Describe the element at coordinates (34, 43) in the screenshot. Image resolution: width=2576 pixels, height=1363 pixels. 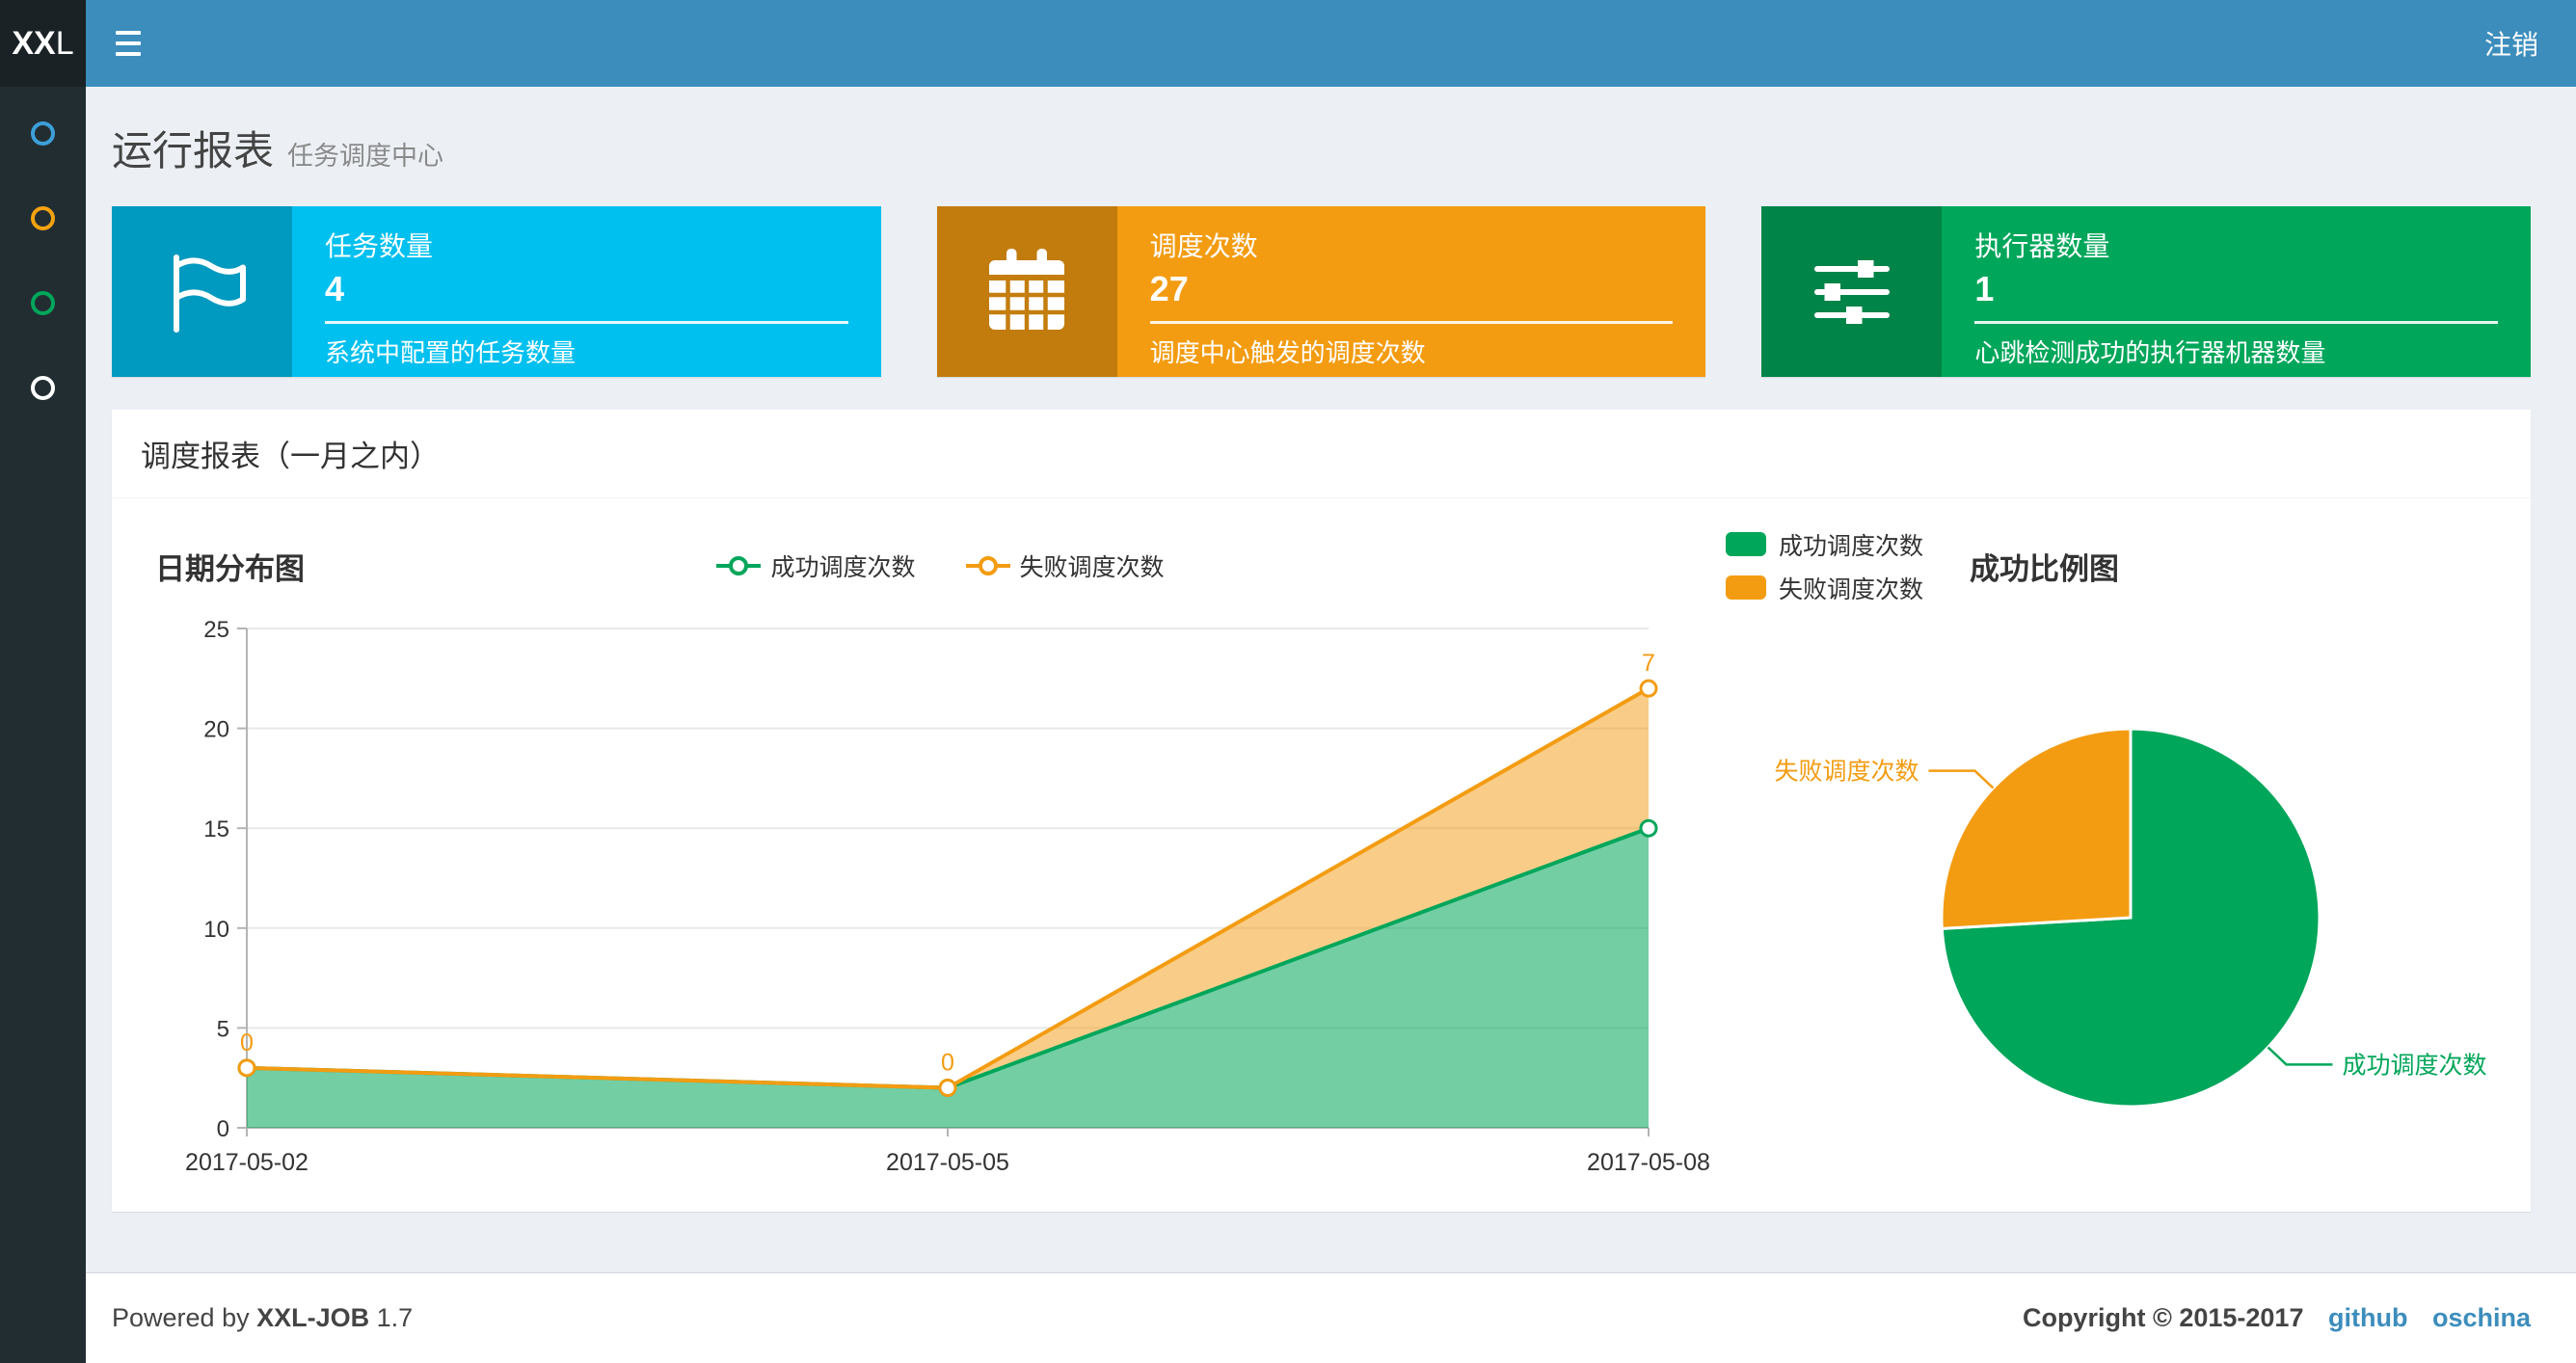
I see `logo-text-bold: XX` at that location.